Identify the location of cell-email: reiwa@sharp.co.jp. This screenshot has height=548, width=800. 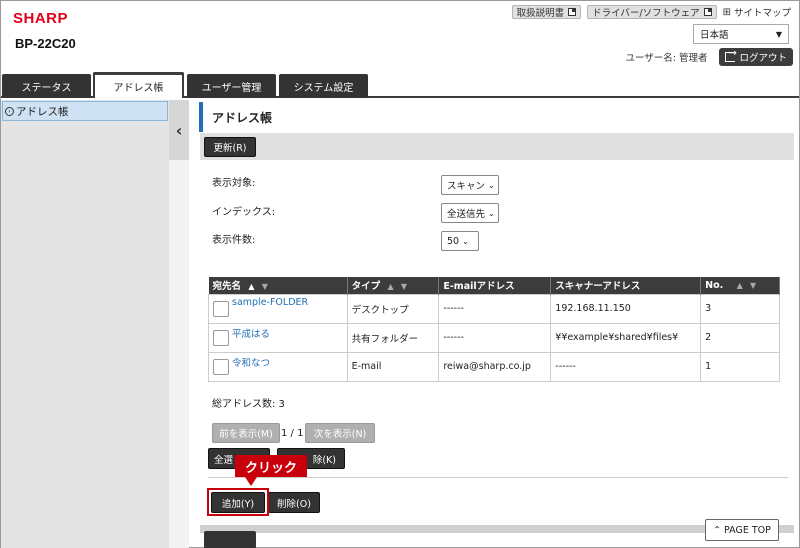
(495, 366).